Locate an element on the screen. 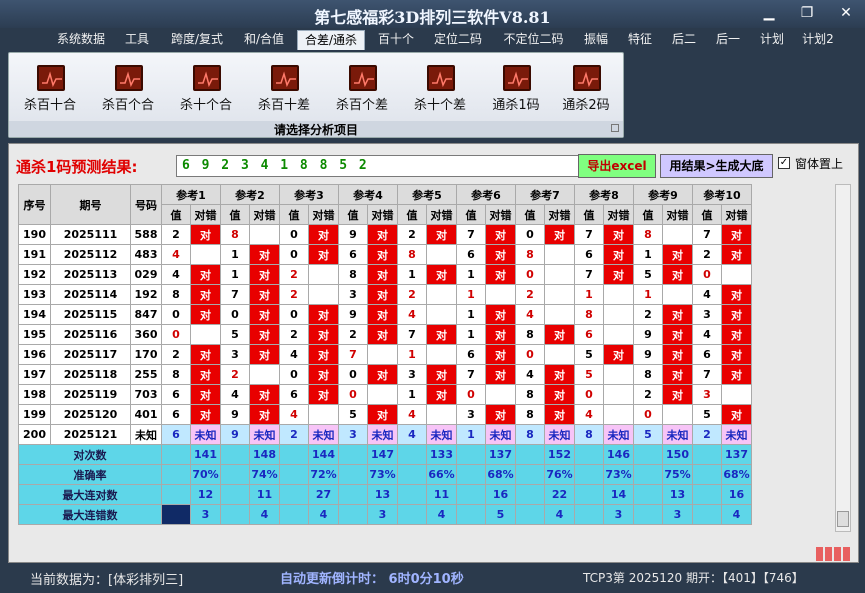  row-index: 197 is located at coordinates (34, 374).